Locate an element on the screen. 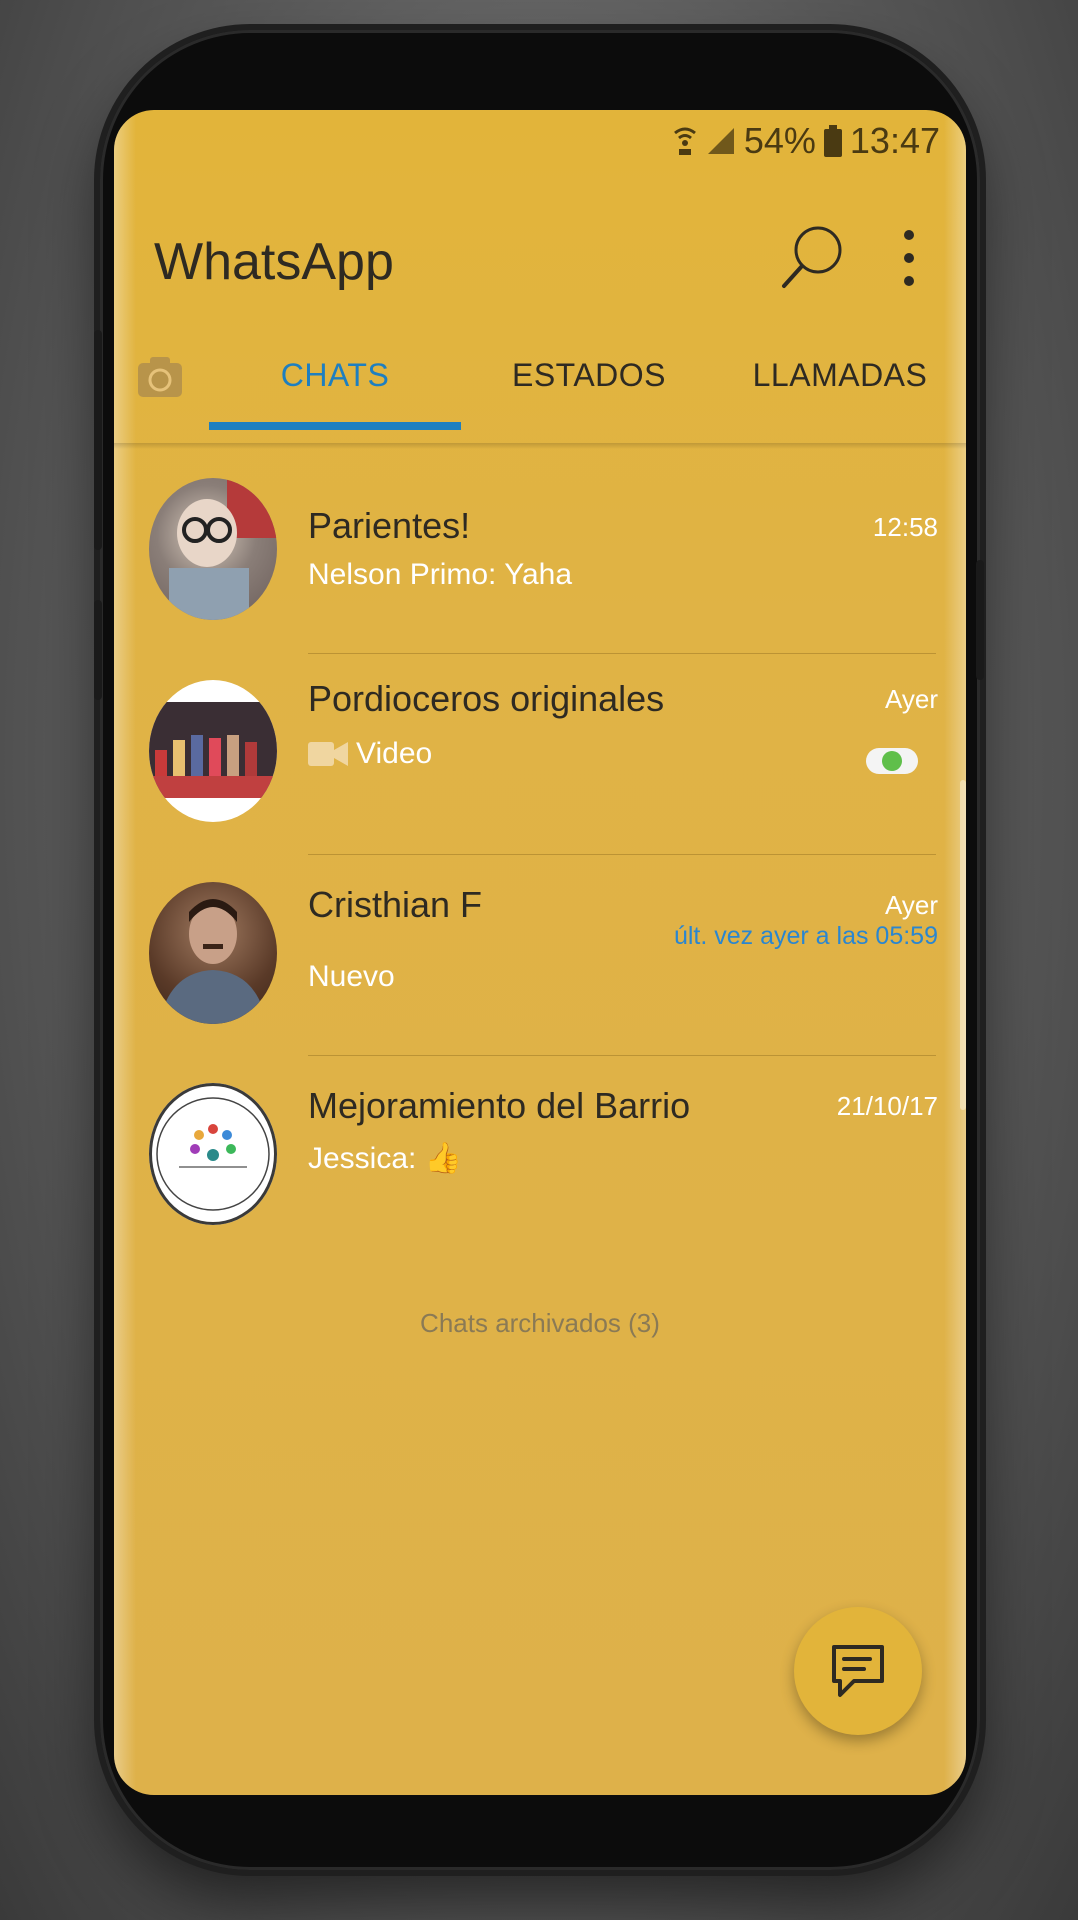 The image size is (1078, 1920). tab-bar: CHATS ESTADOS LLAMADAS is located at coordinates (540, 395).